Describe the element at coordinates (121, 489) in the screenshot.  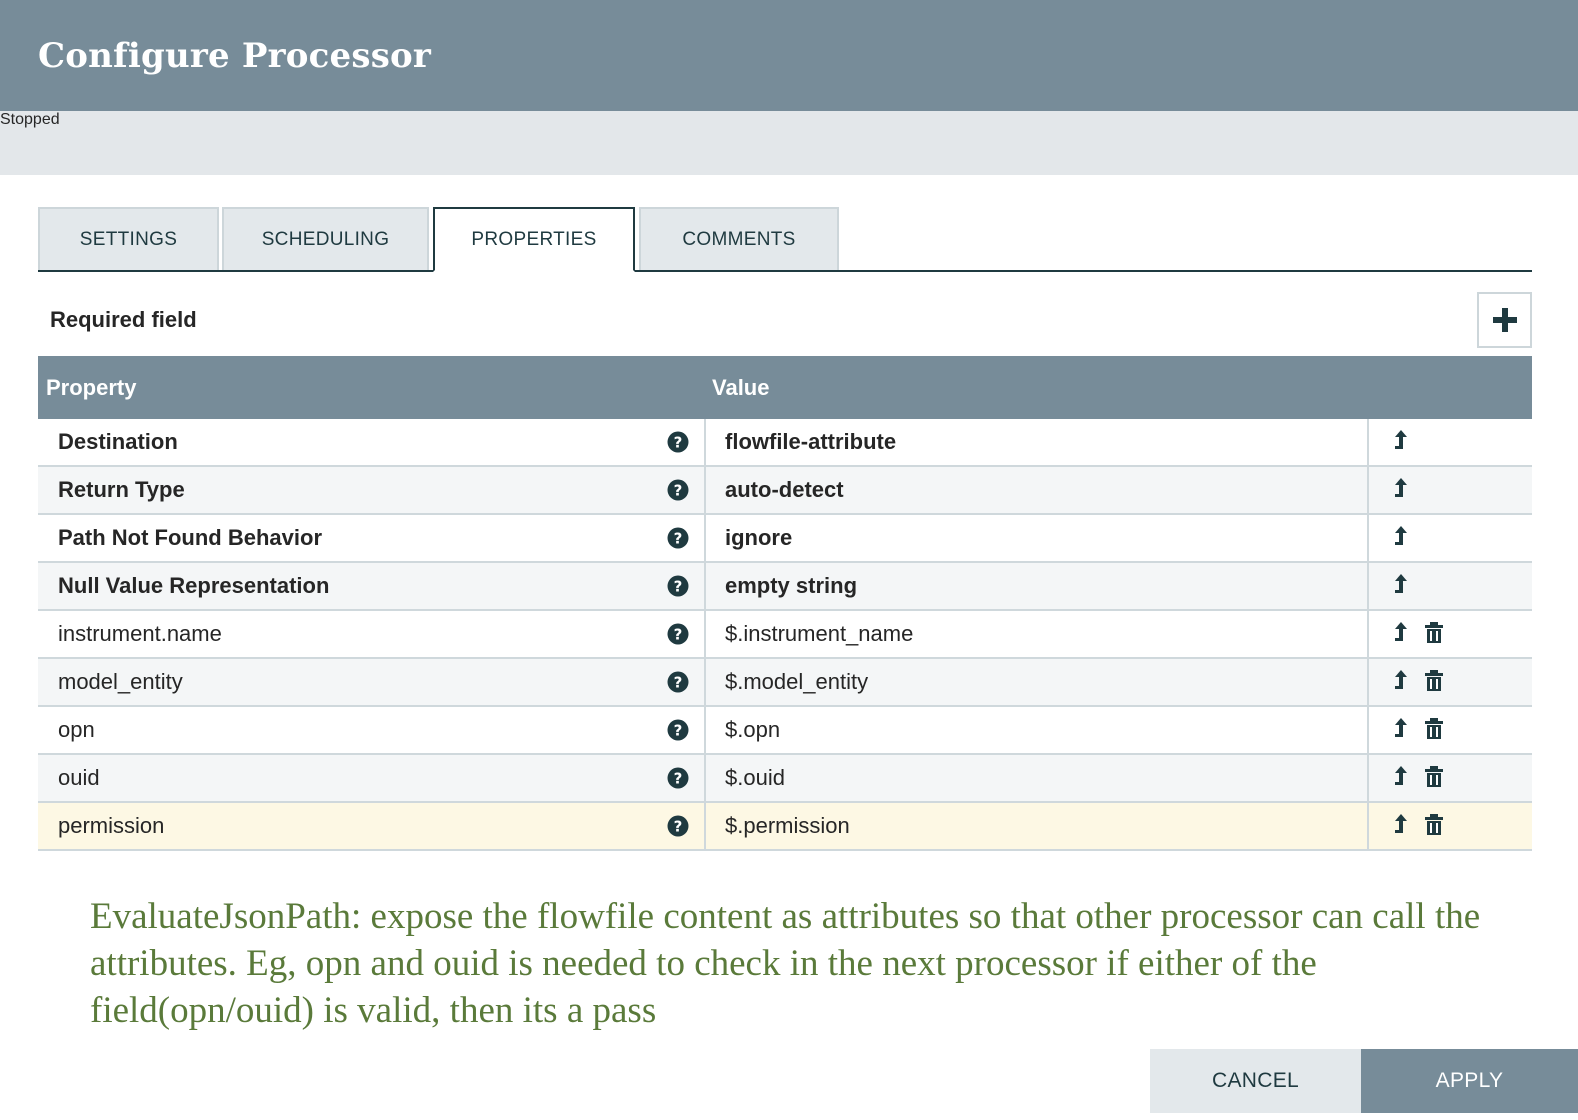
I see `property-name: Return Type` at that location.